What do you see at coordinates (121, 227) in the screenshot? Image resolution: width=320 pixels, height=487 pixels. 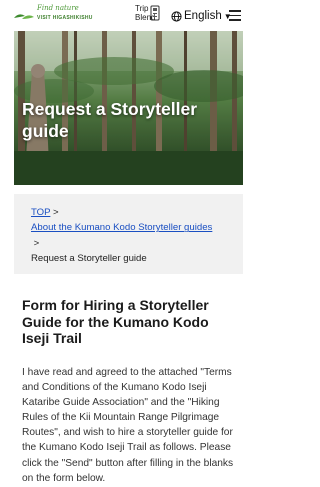 I see `breadcrumb-about-link: About the Kumano Kodo Storyteller guides` at bounding box center [121, 227].